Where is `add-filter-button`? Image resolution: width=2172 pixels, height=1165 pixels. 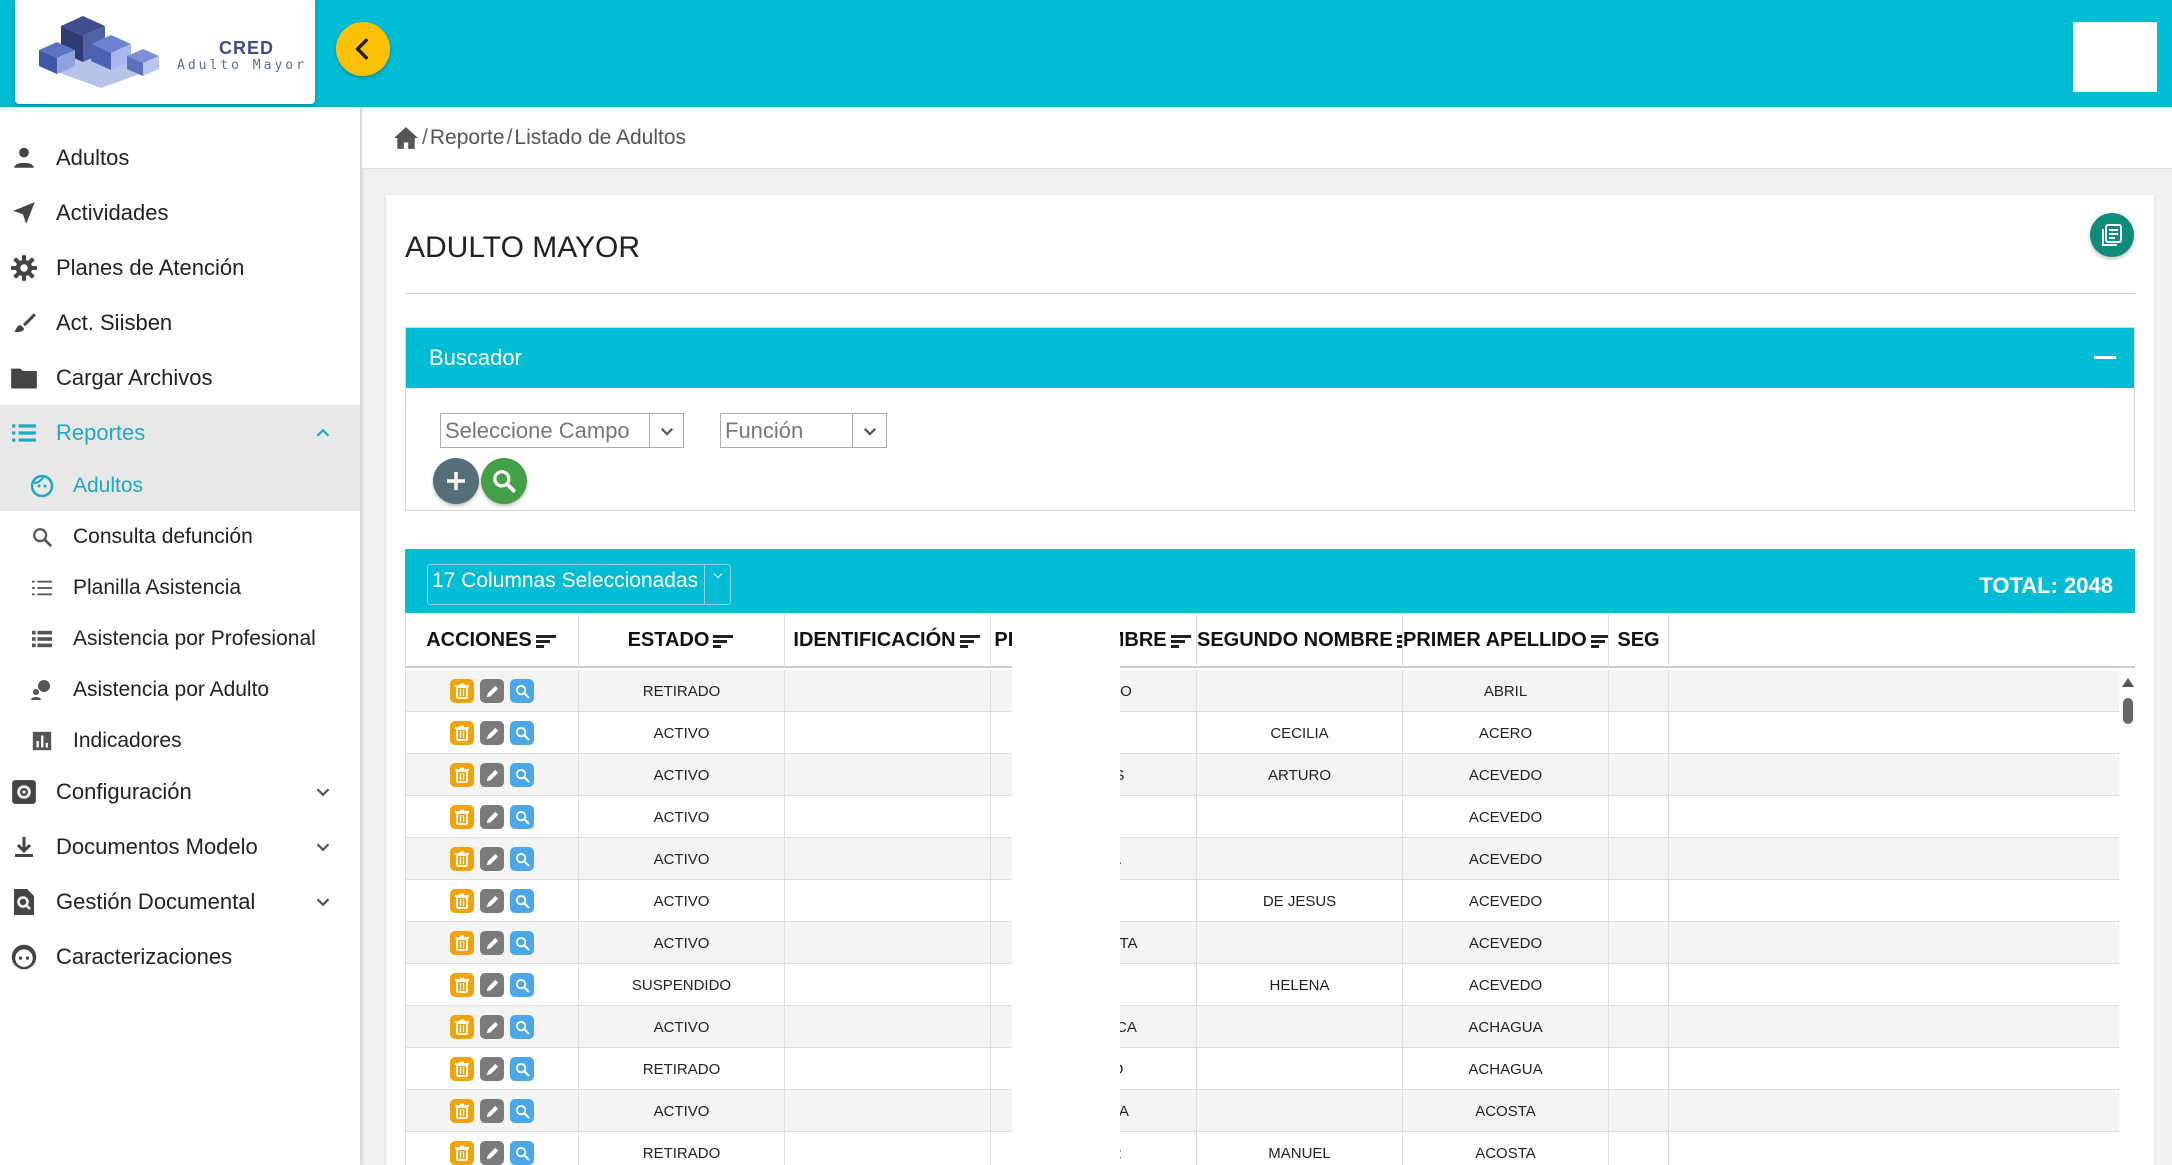 add-filter-button is located at coordinates (456, 481).